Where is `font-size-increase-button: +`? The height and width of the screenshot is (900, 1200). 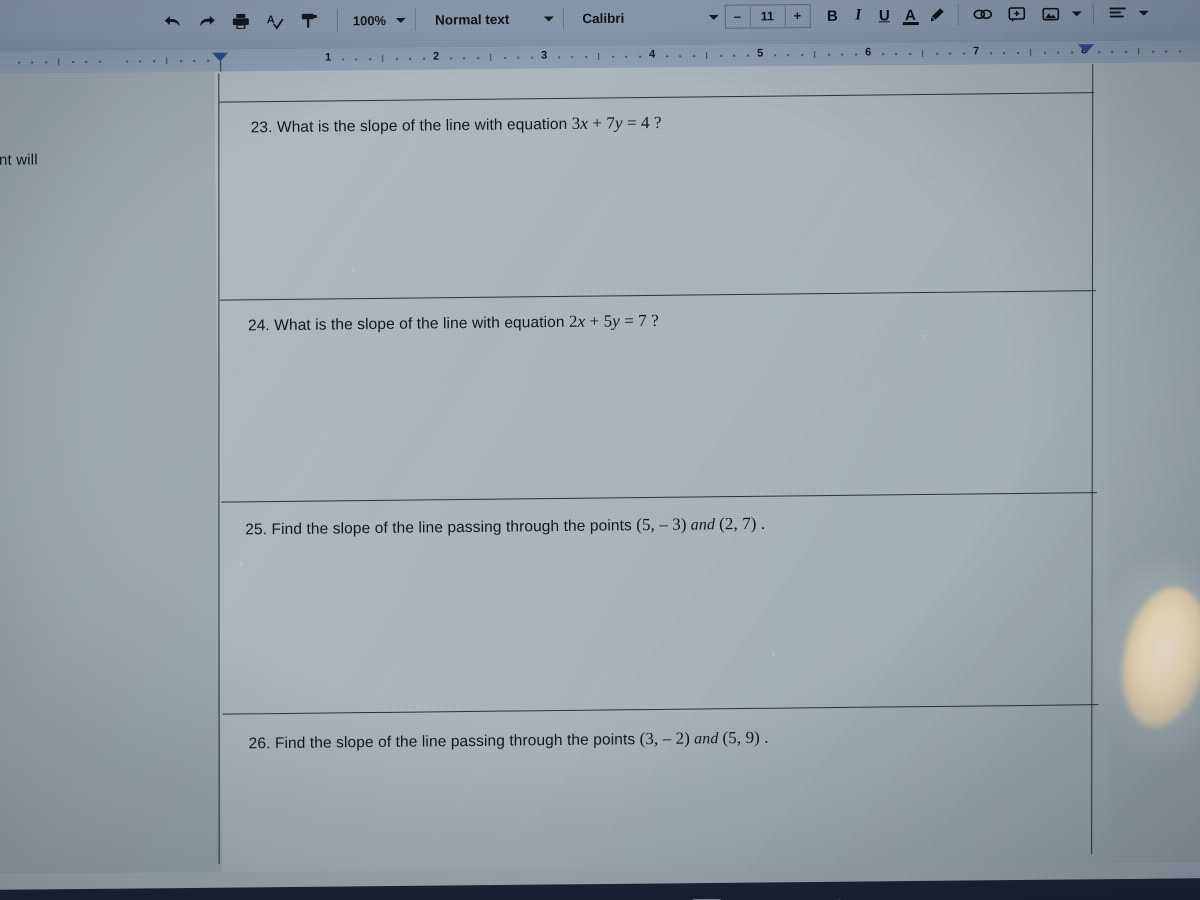
font-size-increase-button: + is located at coordinates (797, 16).